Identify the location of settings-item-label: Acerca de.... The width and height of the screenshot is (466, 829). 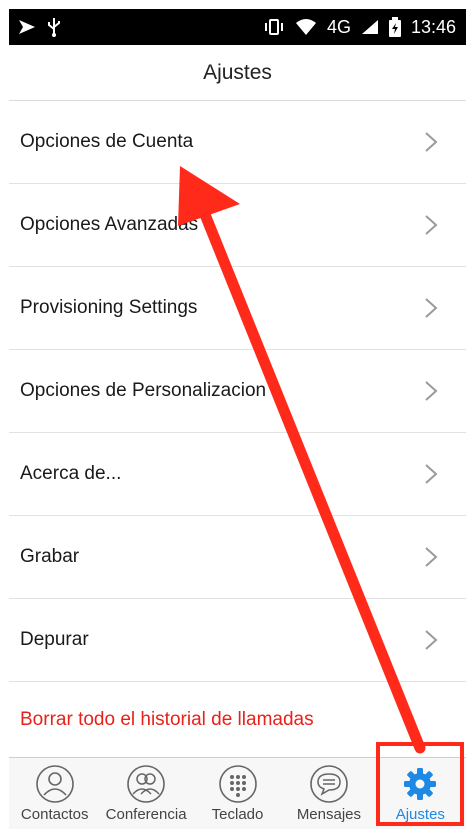
(71, 473).